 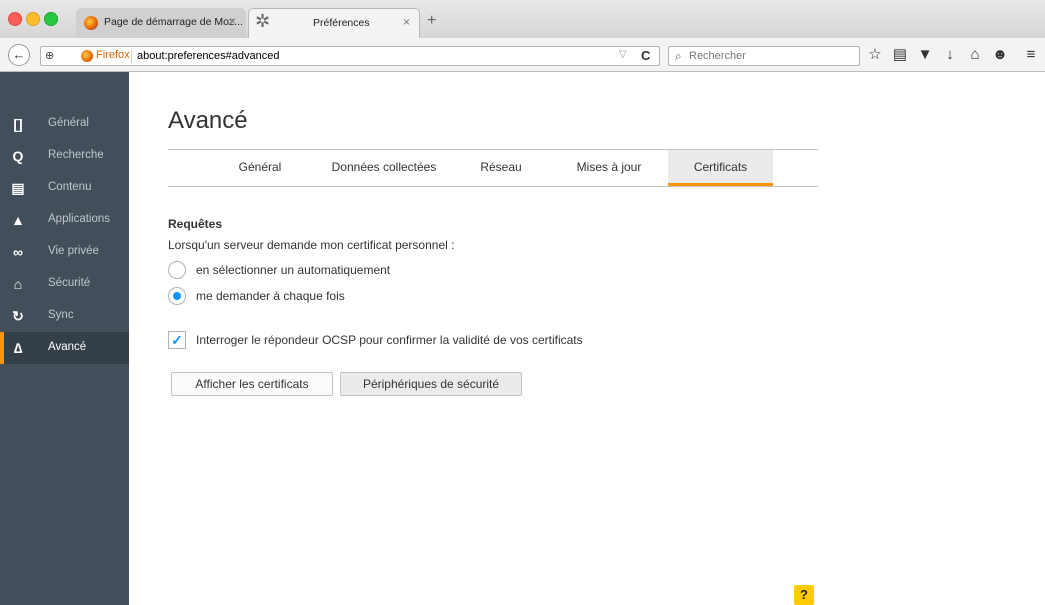 What do you see at coordinates (69, 283) in the screenshot?
I see `sidebar-item-label: Sécurité` at bounding box center [69, 283].